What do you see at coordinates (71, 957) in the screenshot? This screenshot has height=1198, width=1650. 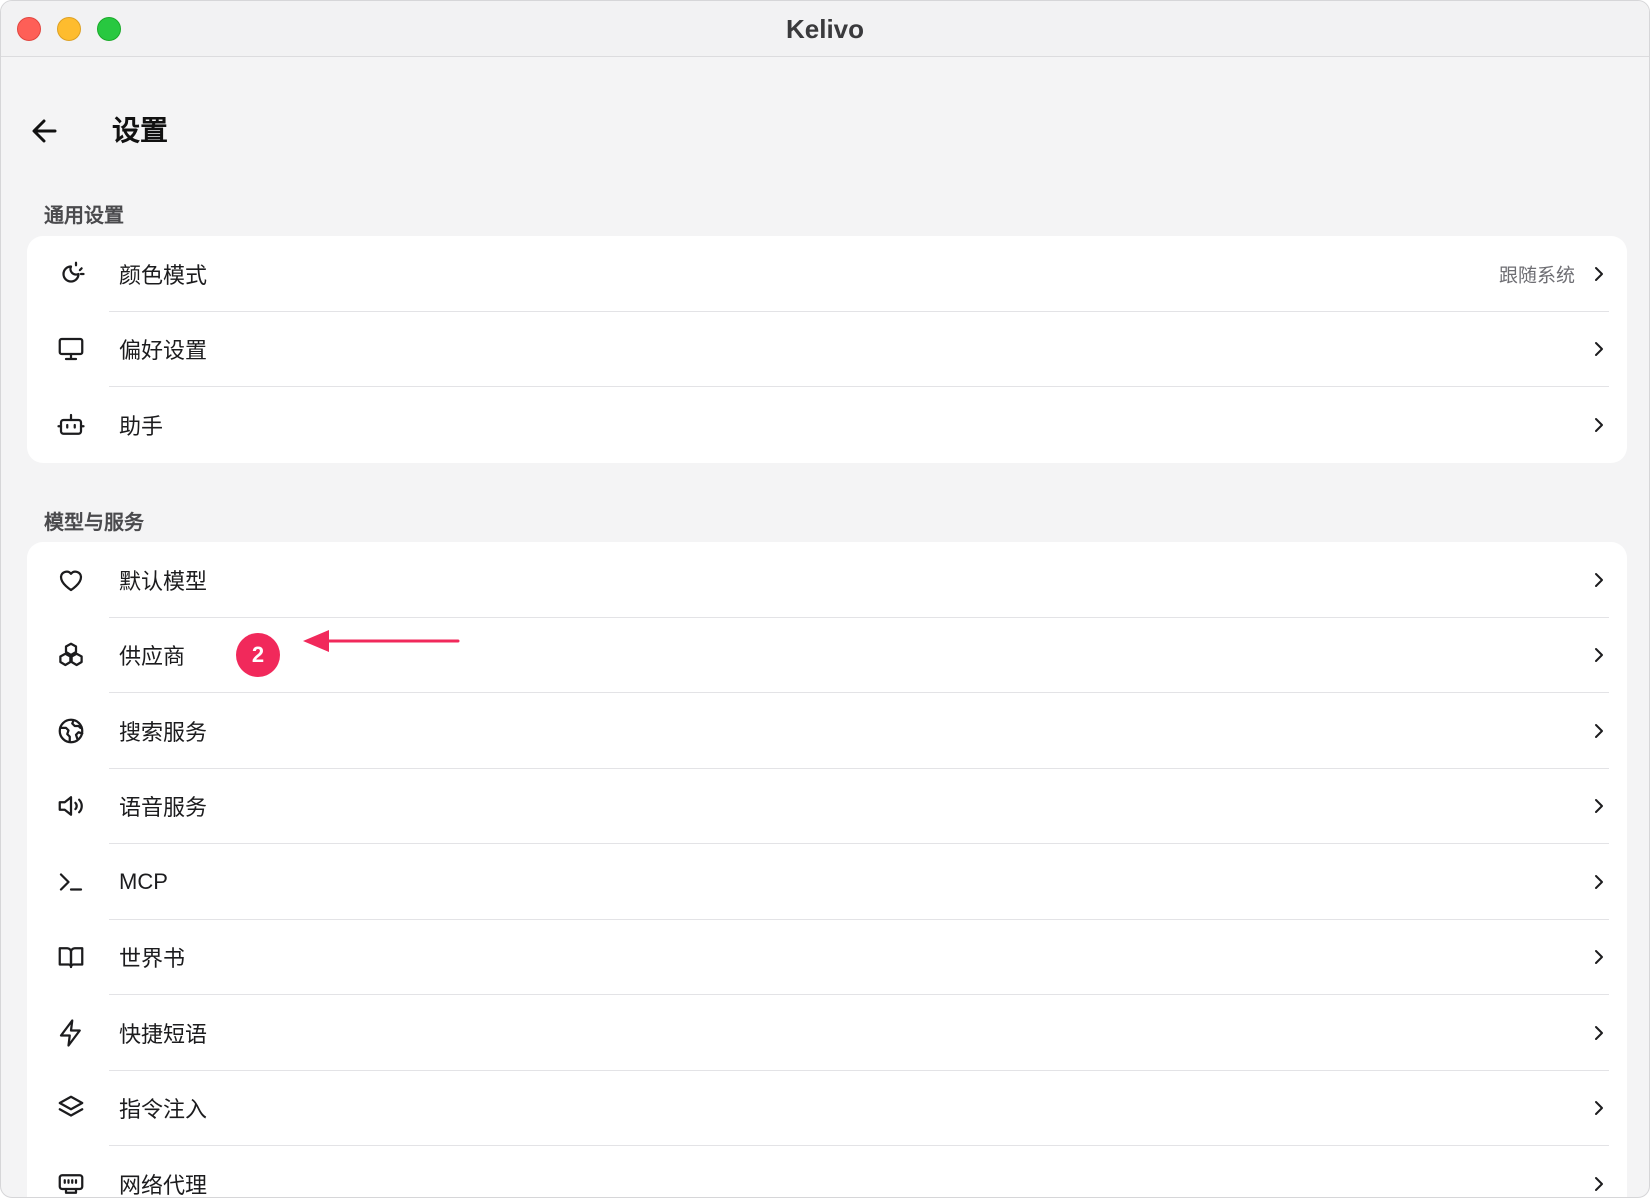 I see `book-icon` at bounding box center [71, 957].